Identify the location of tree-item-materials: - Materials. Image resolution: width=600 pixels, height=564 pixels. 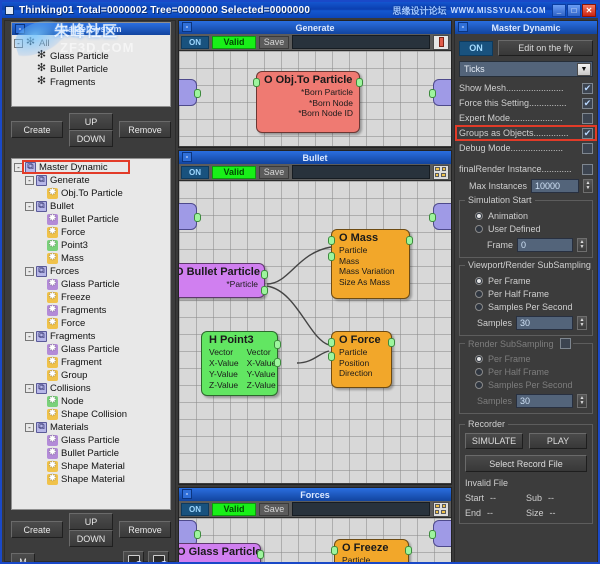
(91, 427).